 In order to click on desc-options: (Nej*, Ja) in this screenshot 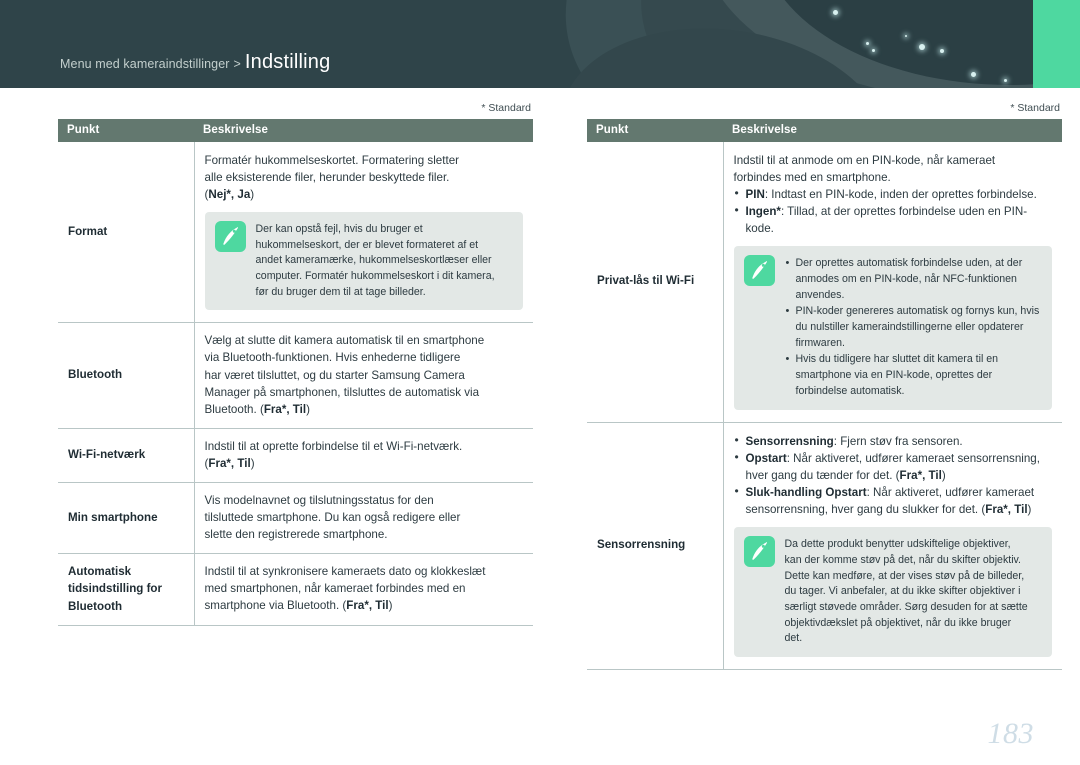, I will do `click(229, 195)`.